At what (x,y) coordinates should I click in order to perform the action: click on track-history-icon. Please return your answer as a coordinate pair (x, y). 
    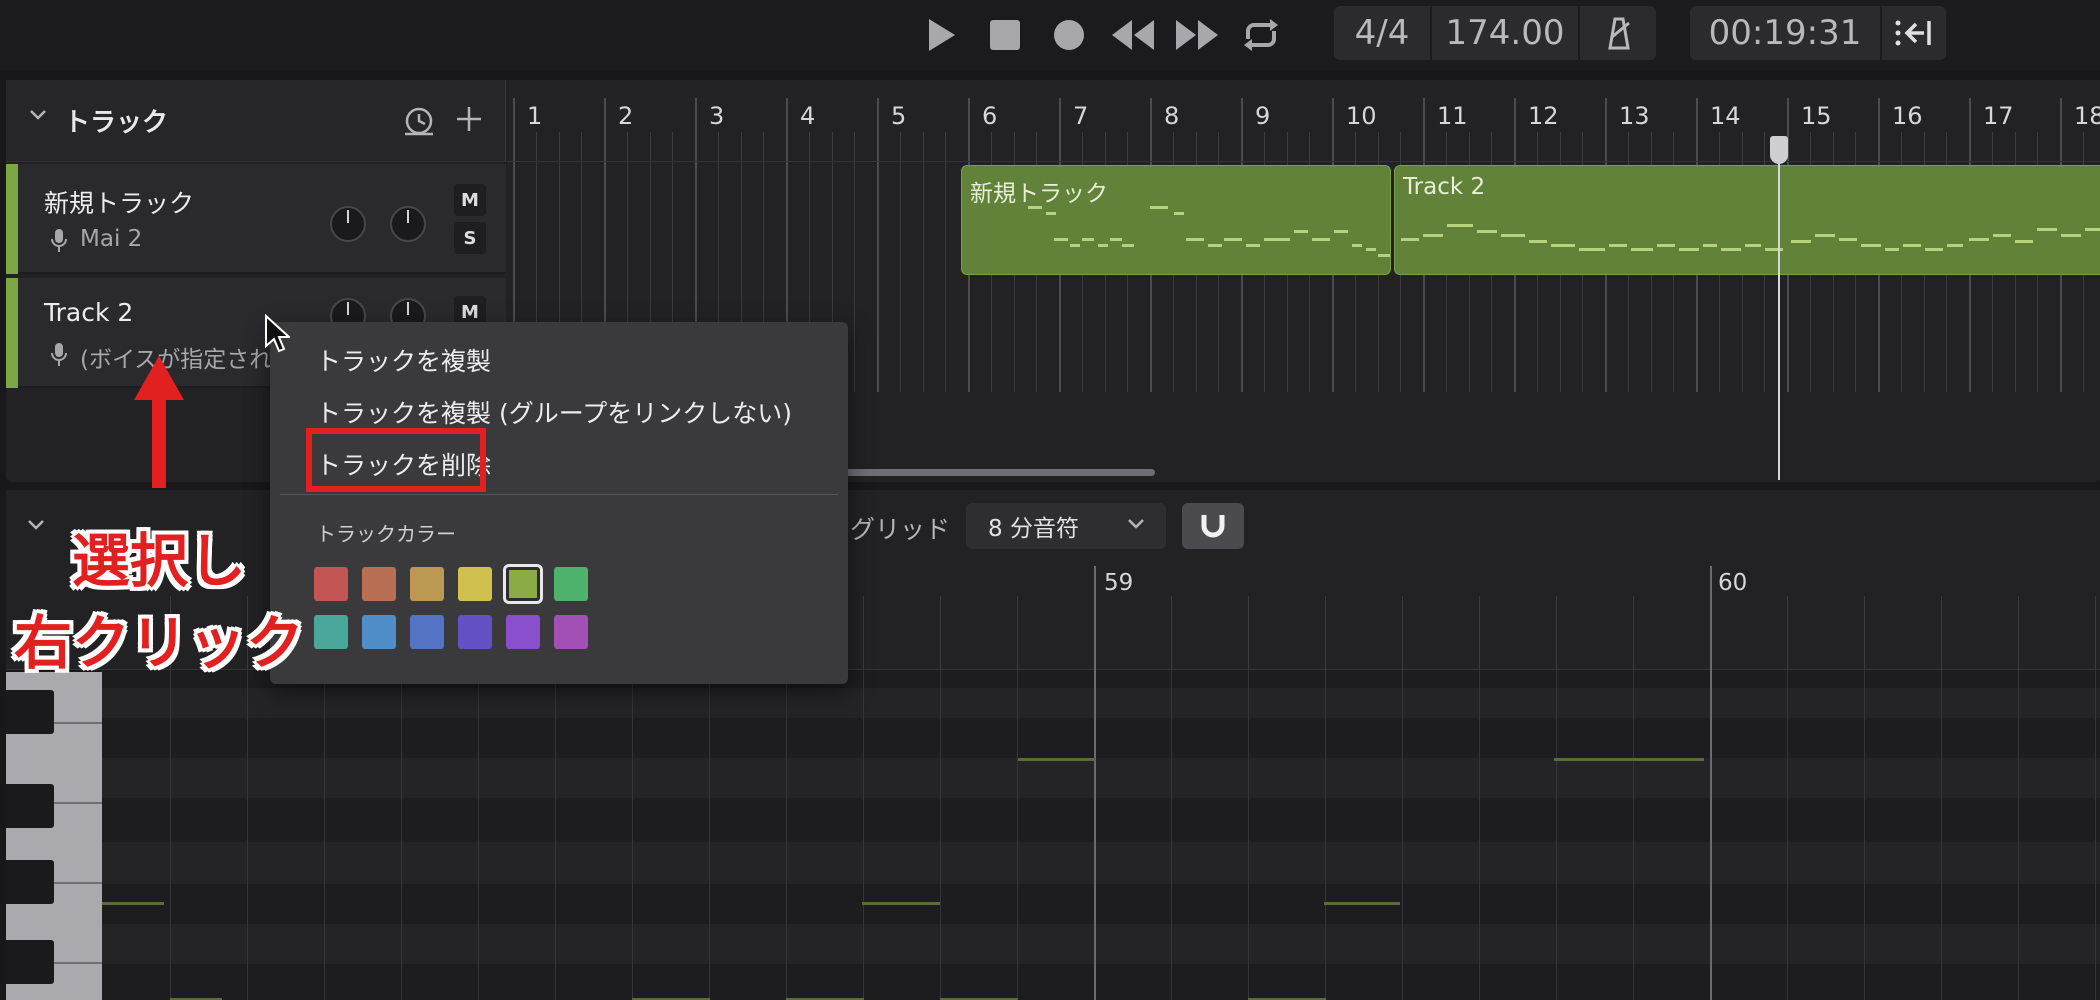
    Looking at the image, I should click on (419, 121).